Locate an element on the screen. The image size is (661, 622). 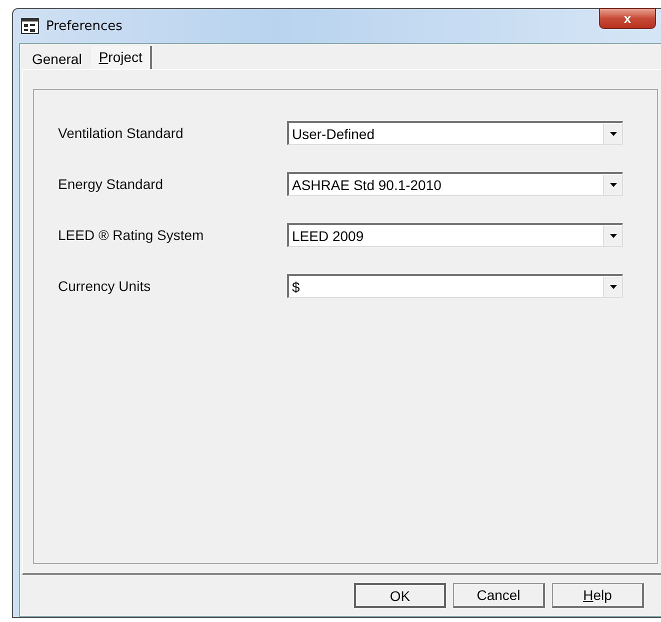
close-button: x is located at coordinates (627, 18).